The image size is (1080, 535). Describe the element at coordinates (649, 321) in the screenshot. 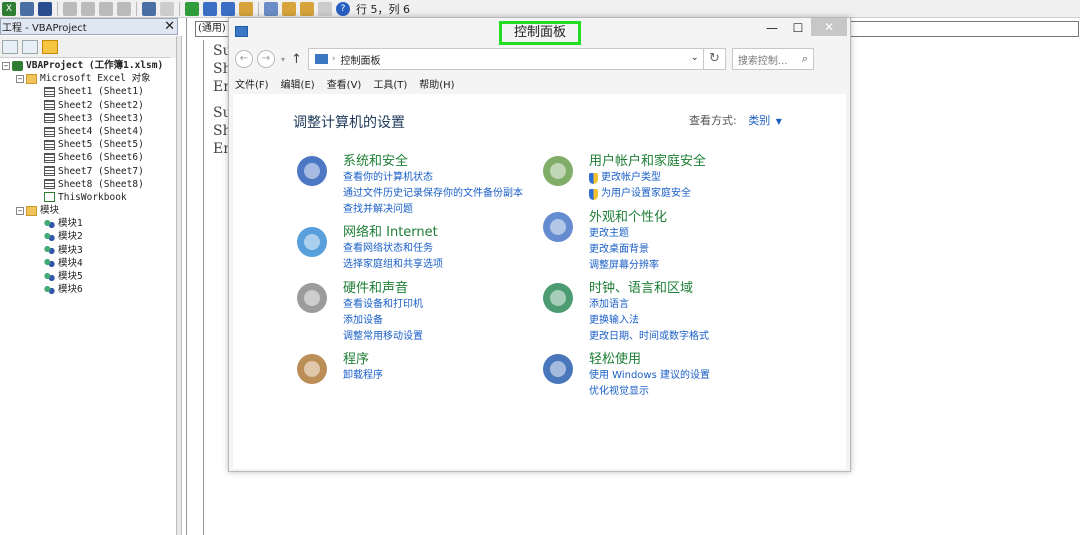

I see `category-link: 更换输入法` at that location.